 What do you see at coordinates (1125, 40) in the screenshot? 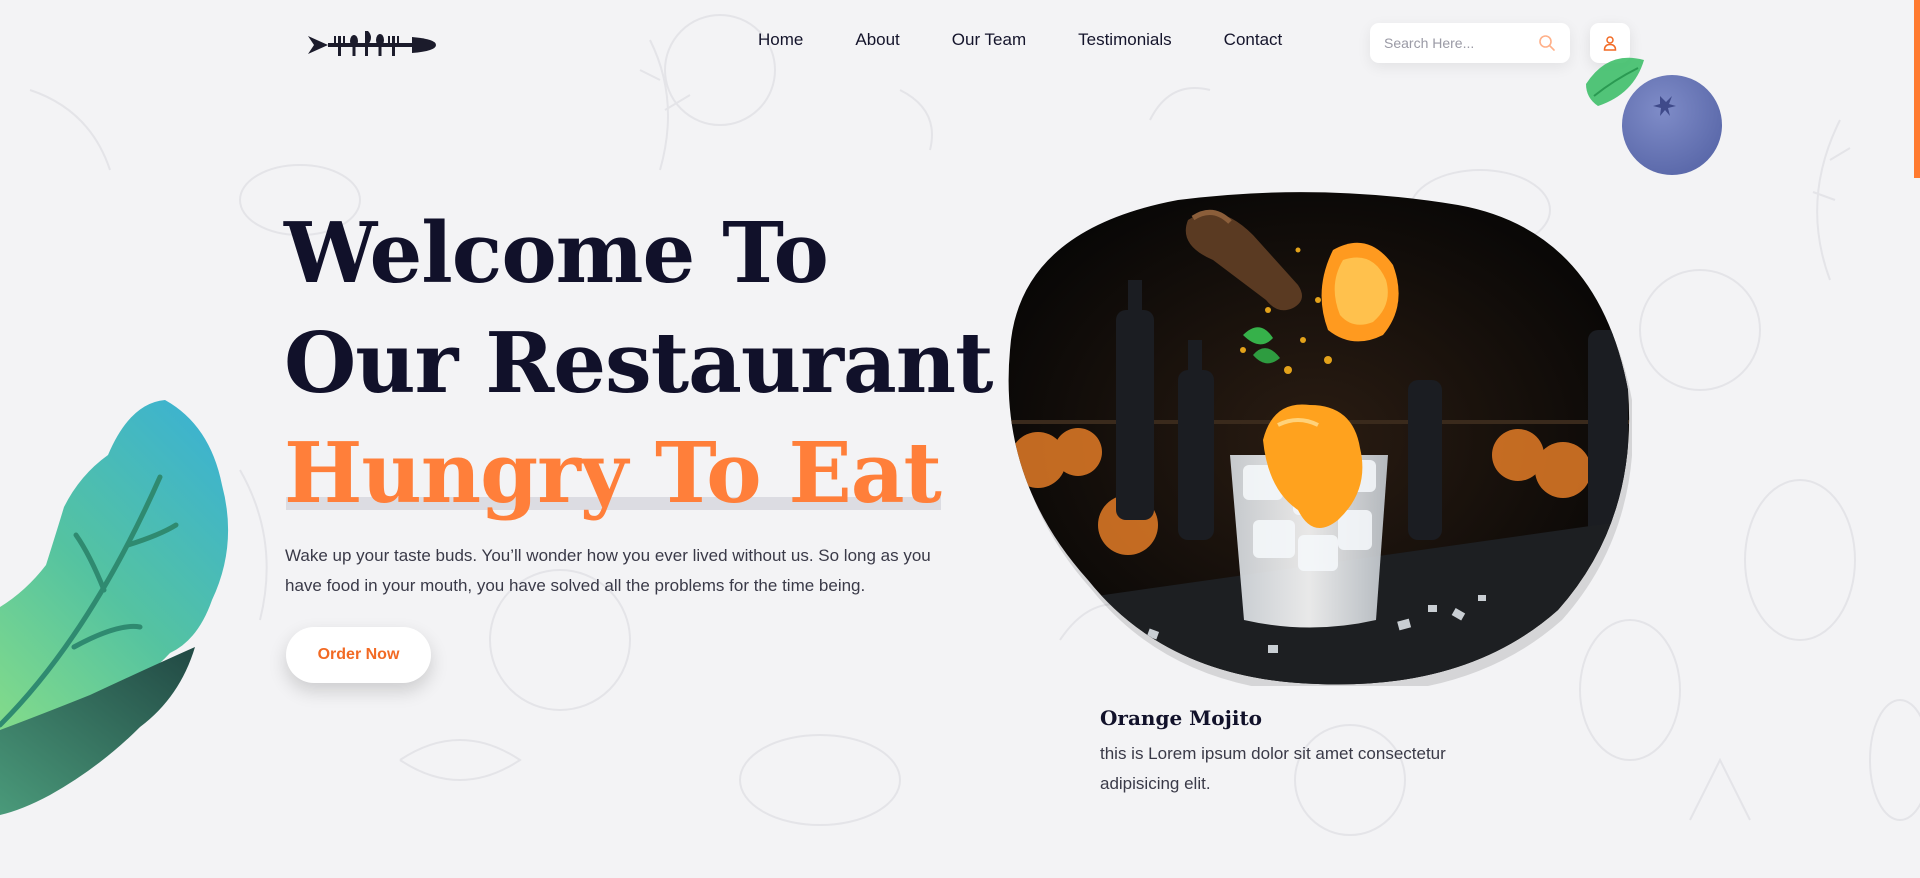
I see `nav-item-testimonials: Testimonials` at bounding box center [1125, 40].